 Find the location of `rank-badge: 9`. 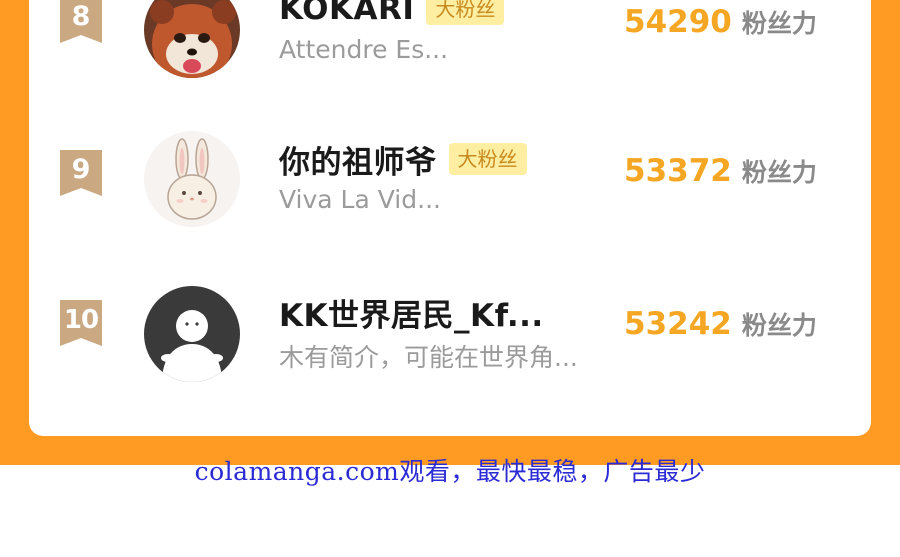

rank-badge: 9 is located at coordinates (81, 173).